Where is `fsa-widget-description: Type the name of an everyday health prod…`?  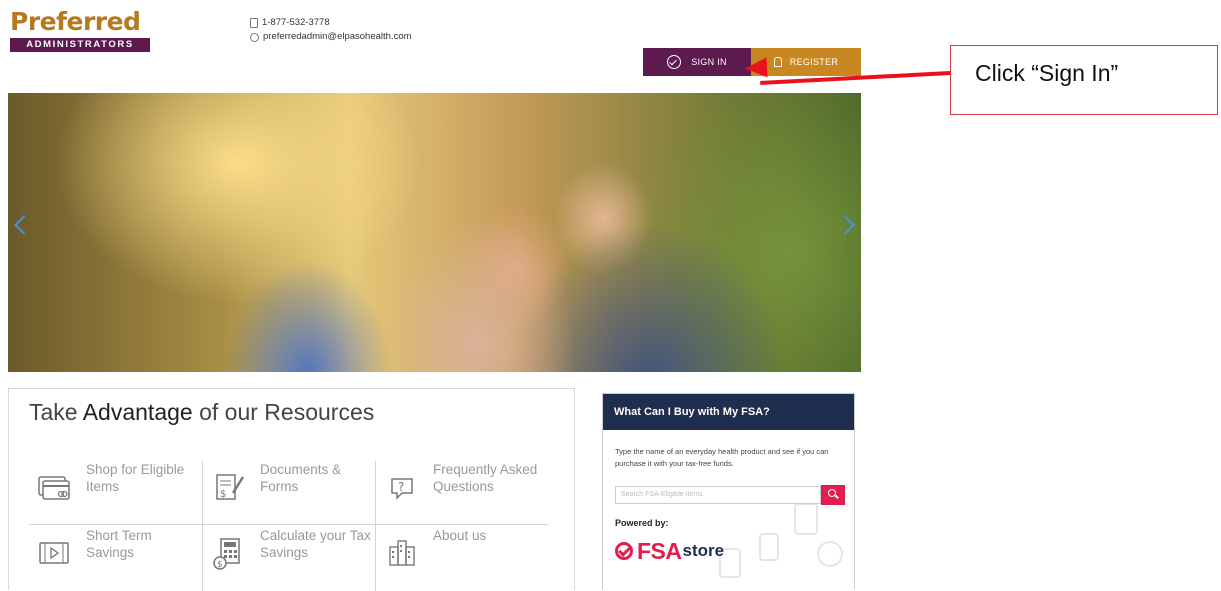
fsa-widget-description: Type the name of an everyday health prod… is located at coordinates (722, 457).